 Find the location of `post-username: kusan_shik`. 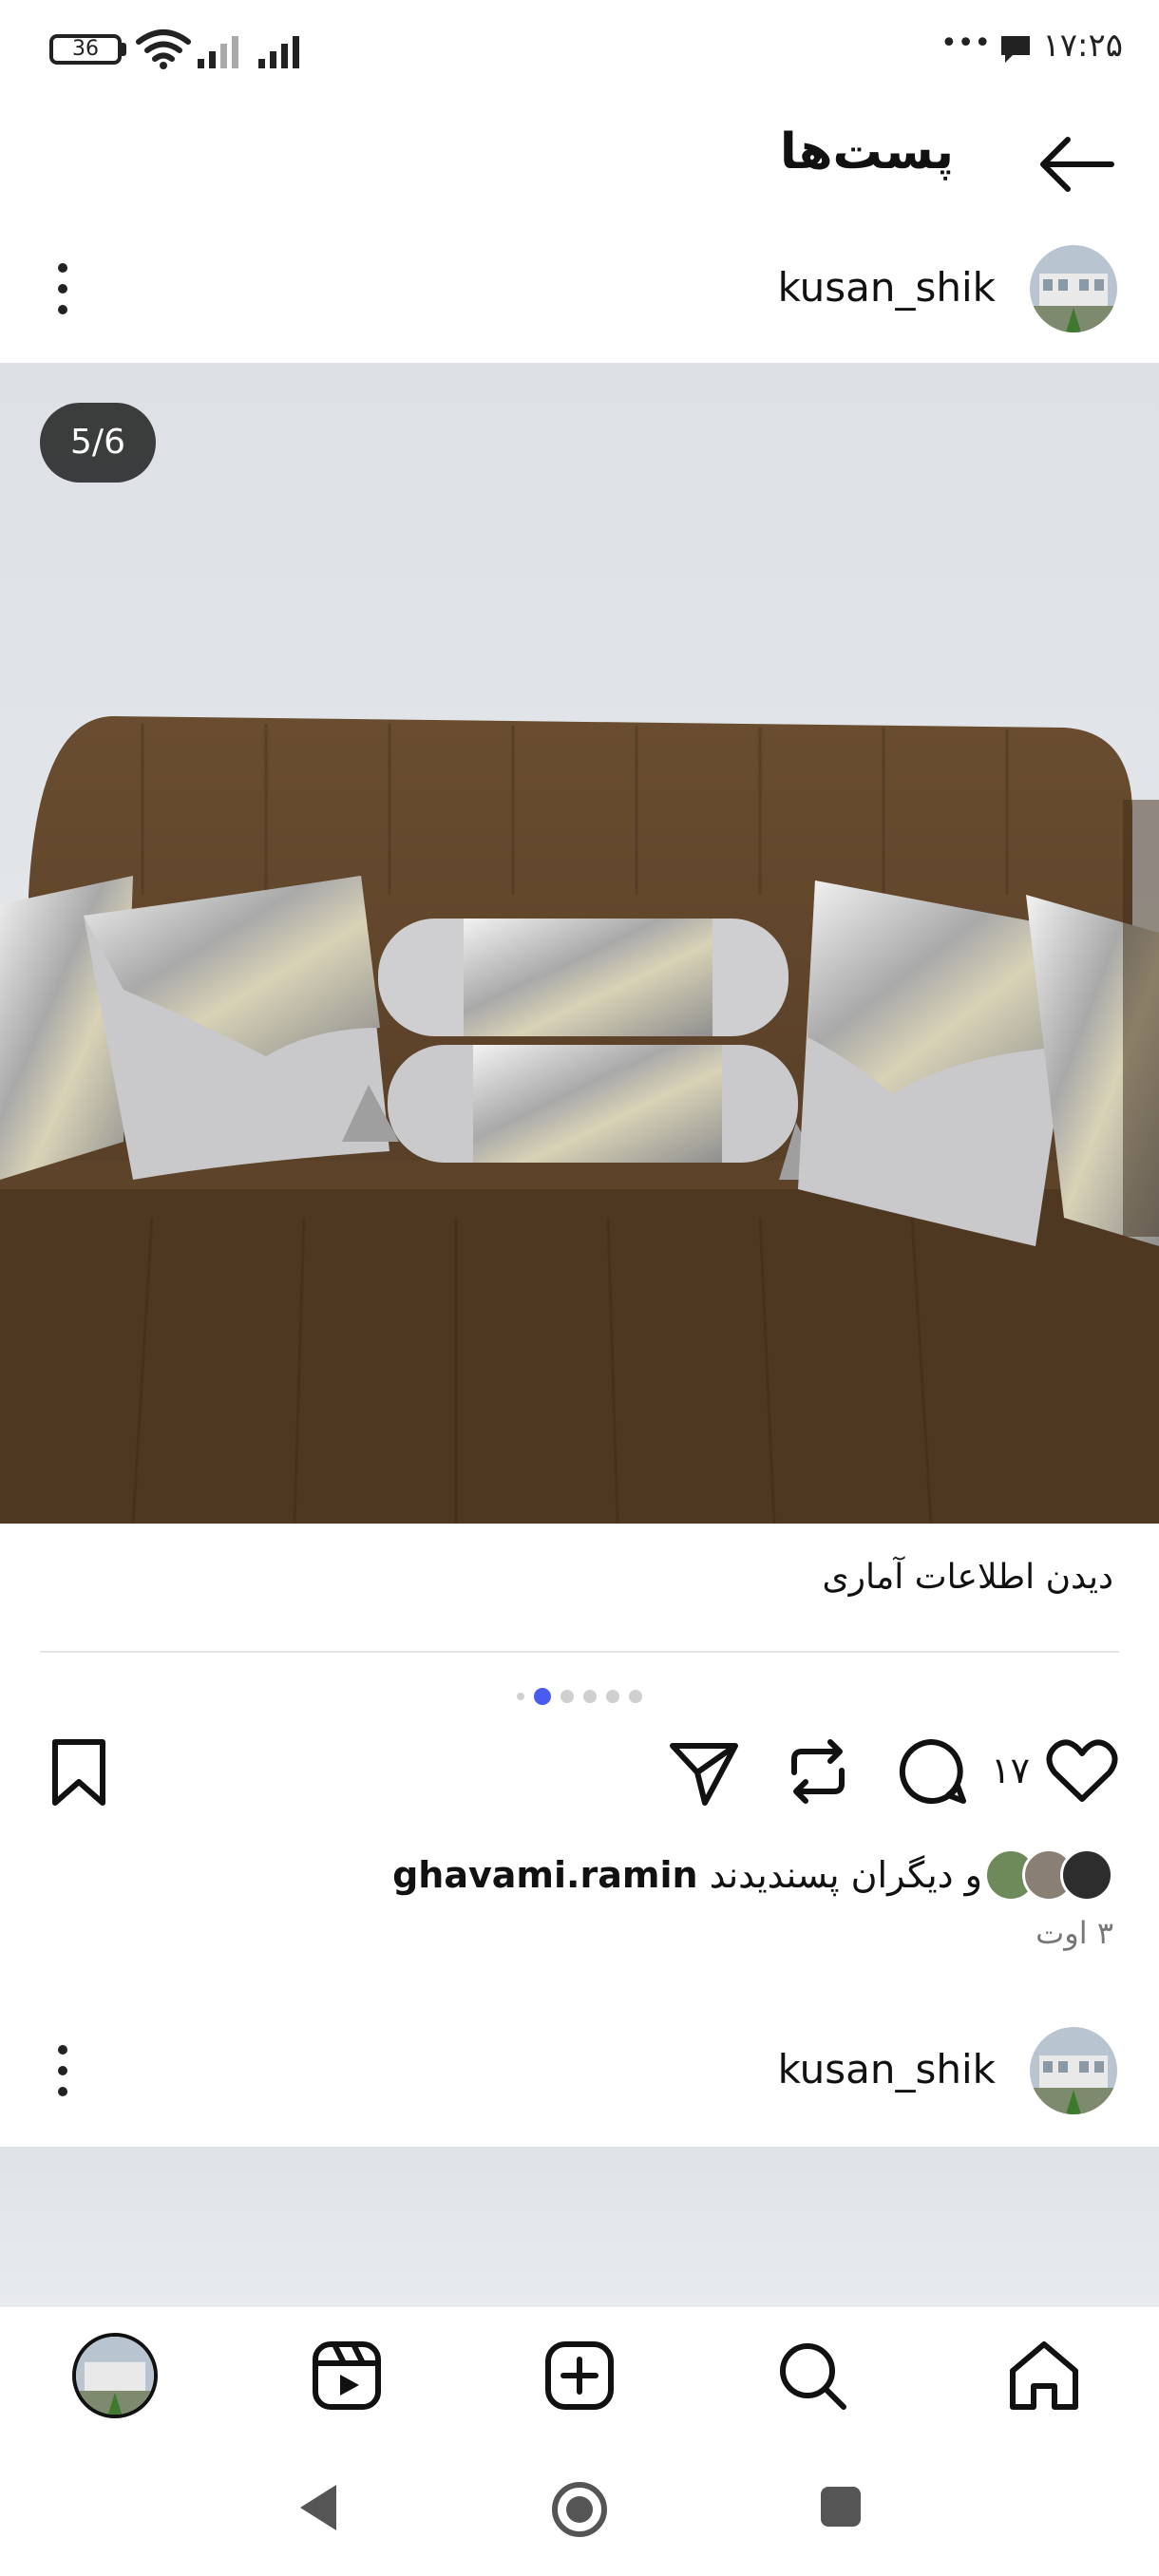

post-username: kusan_shik is located at coordinates (887, 287).